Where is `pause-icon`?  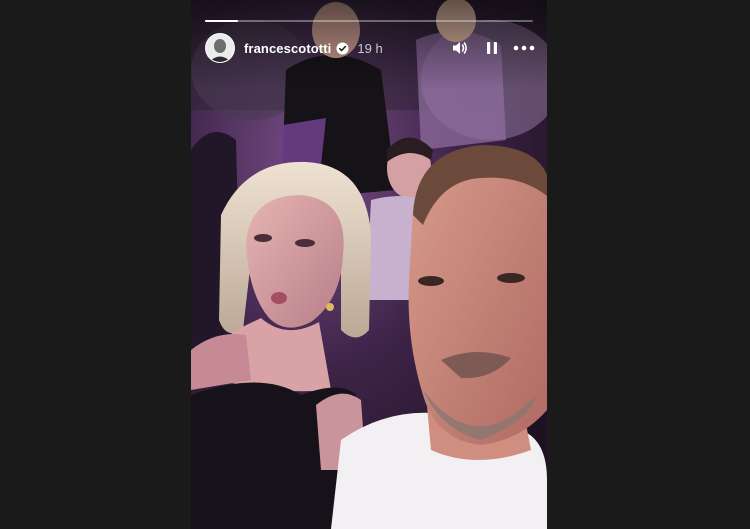 pause-icon is located at coordinates (492, 48).